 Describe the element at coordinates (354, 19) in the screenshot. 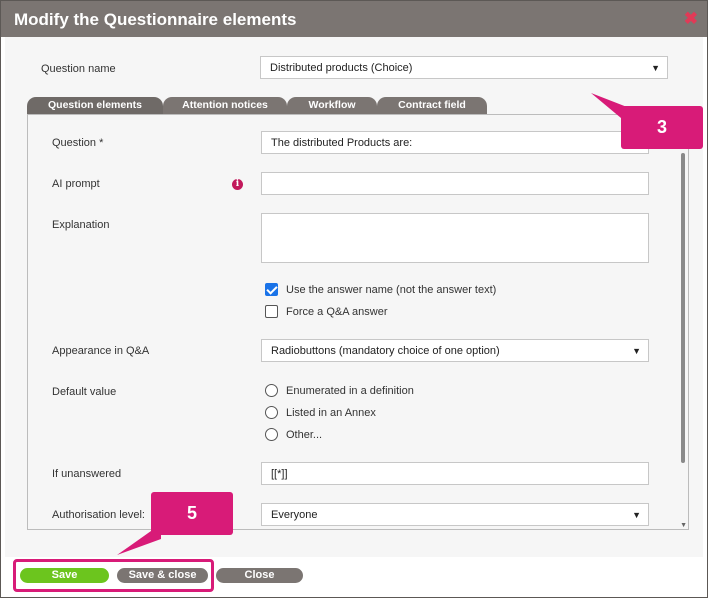

I see `dialog-titlebar: Modify the Questionnaire elements ✖` at that location.